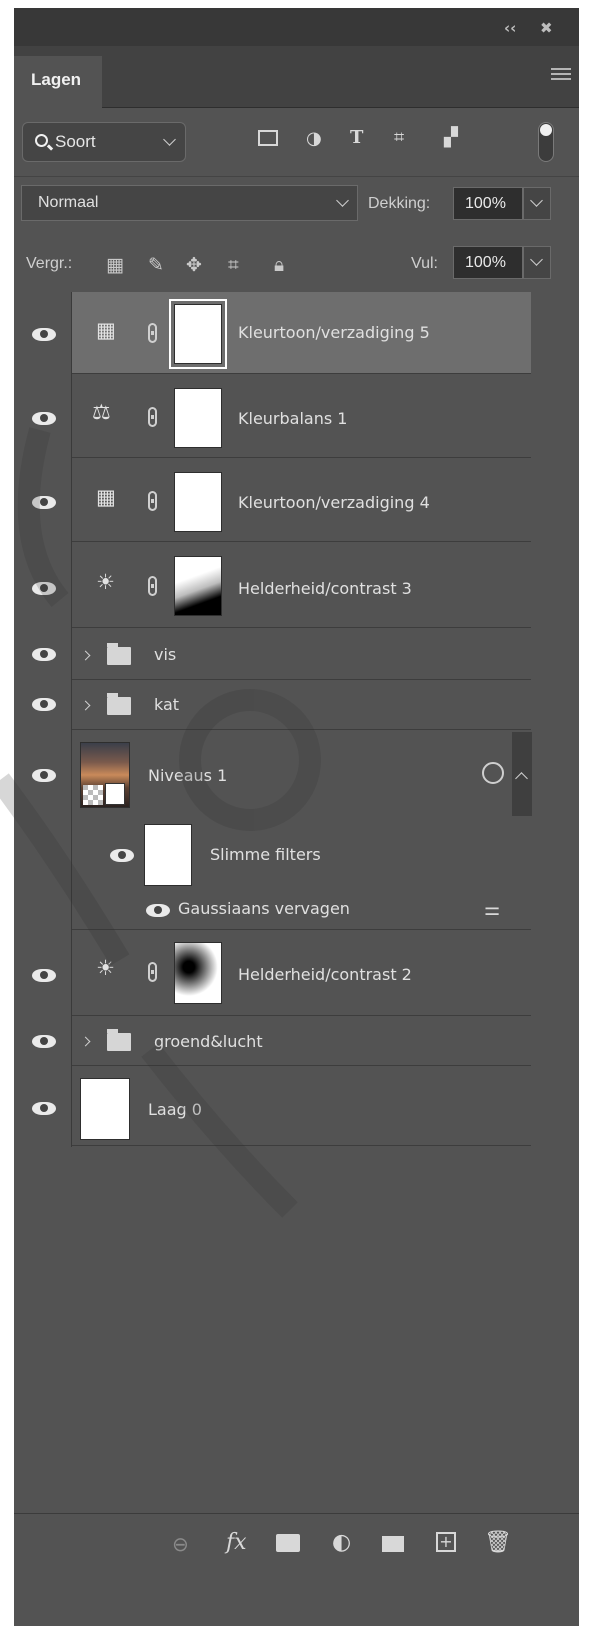  Describe the element at coordinates (41, 140) in the screenshot. I see `search-icon` at that location.